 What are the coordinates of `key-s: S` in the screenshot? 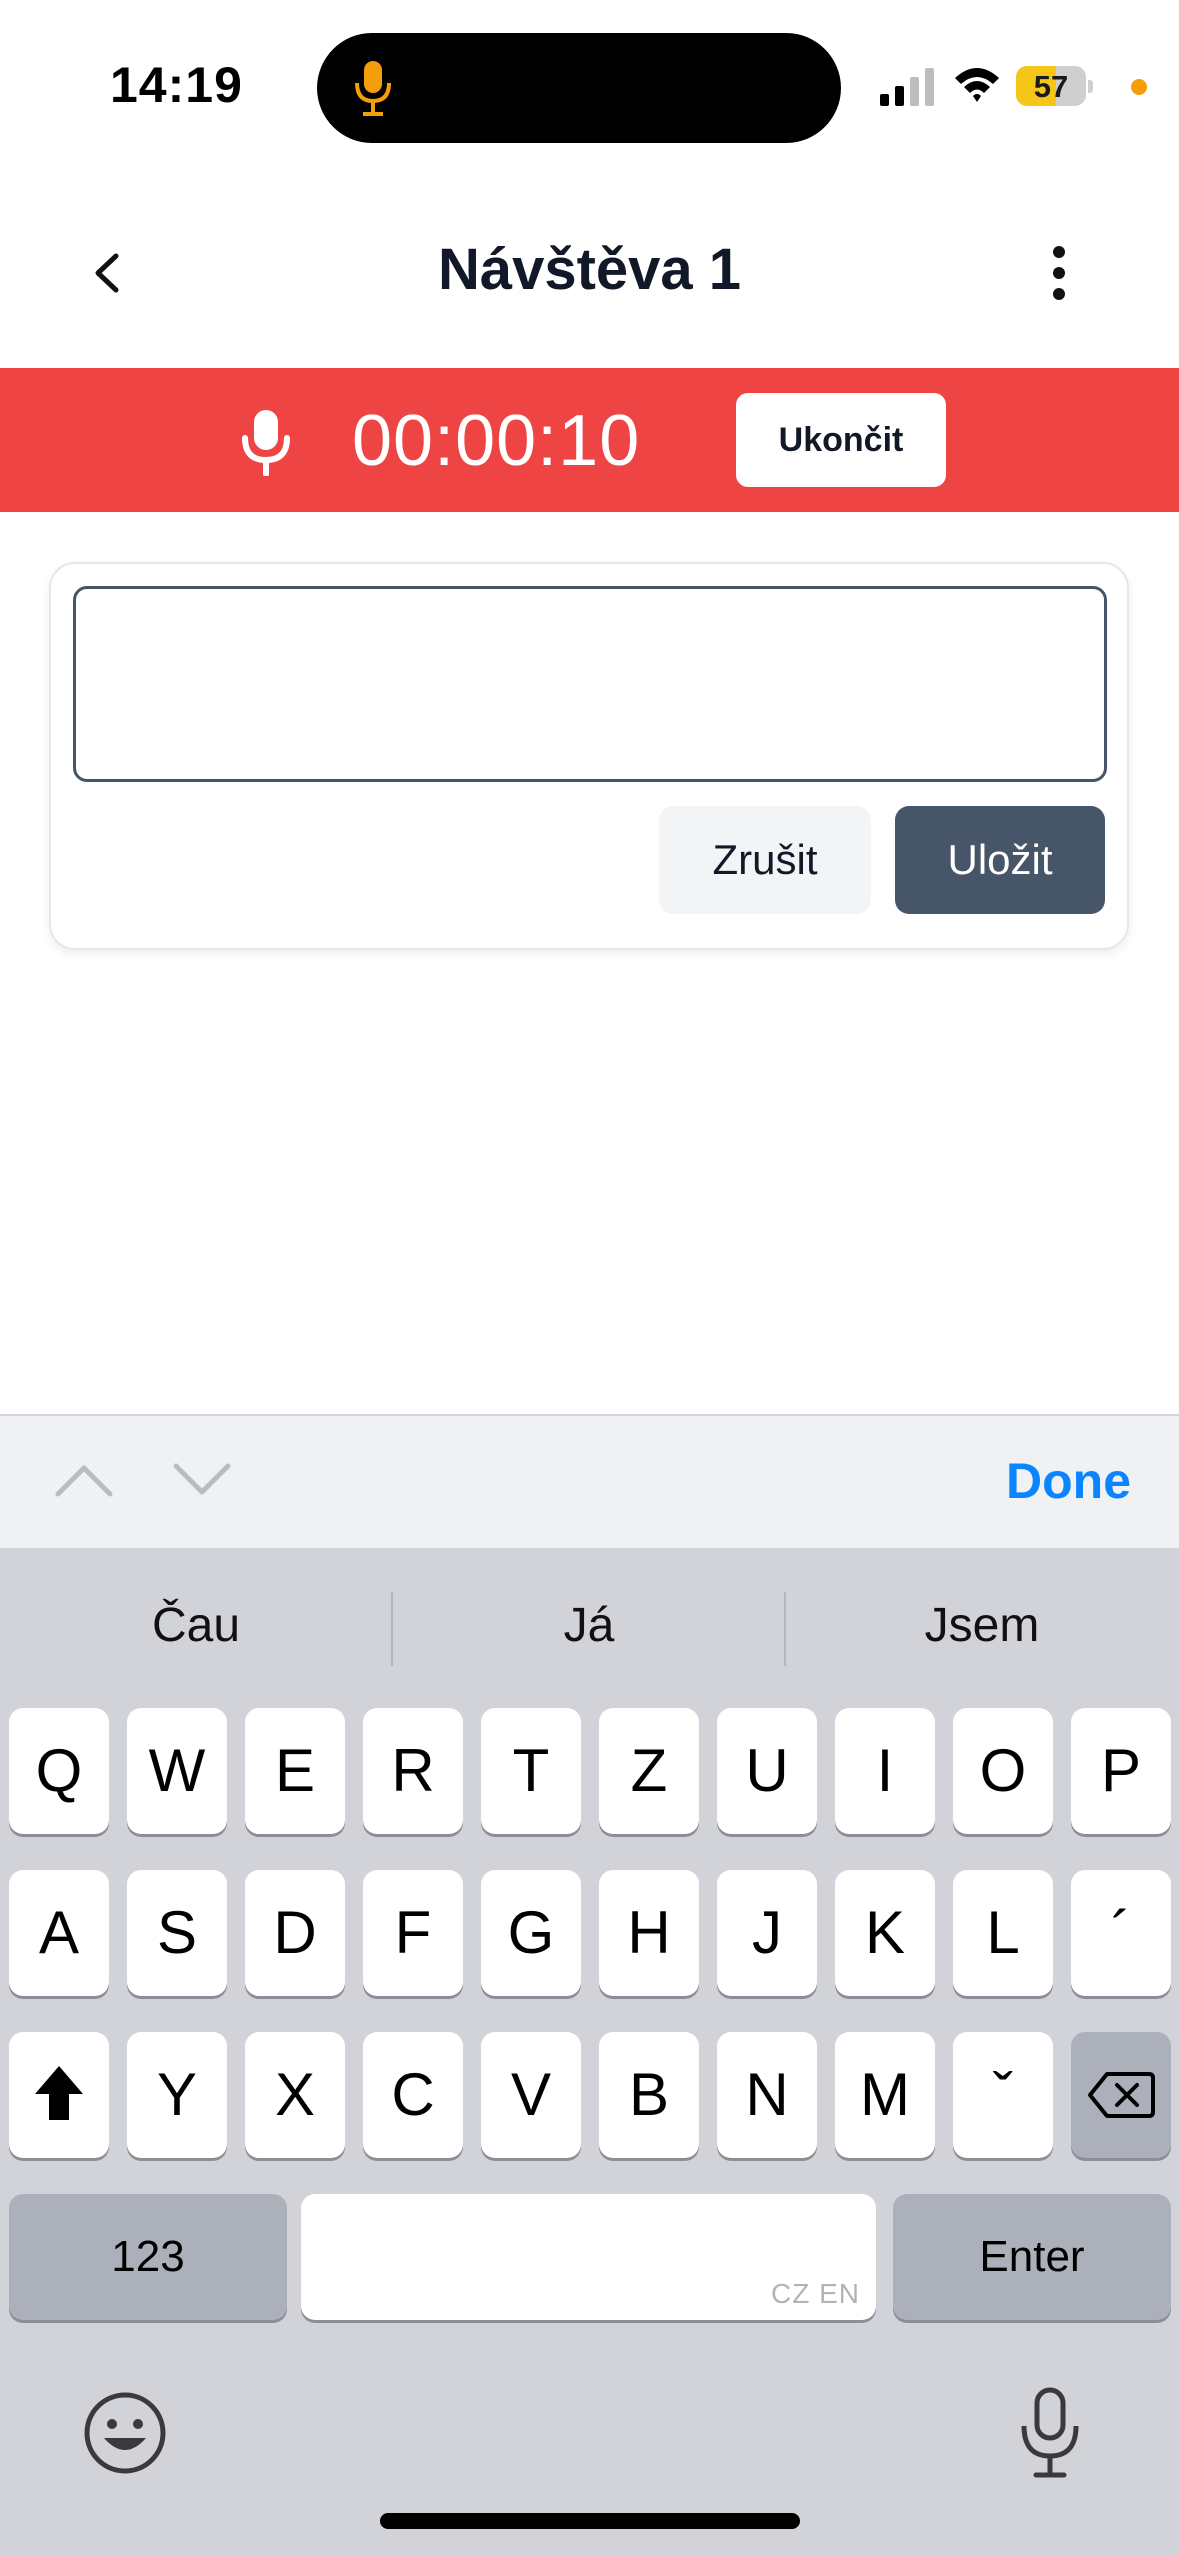 It's located at (177, 1933).